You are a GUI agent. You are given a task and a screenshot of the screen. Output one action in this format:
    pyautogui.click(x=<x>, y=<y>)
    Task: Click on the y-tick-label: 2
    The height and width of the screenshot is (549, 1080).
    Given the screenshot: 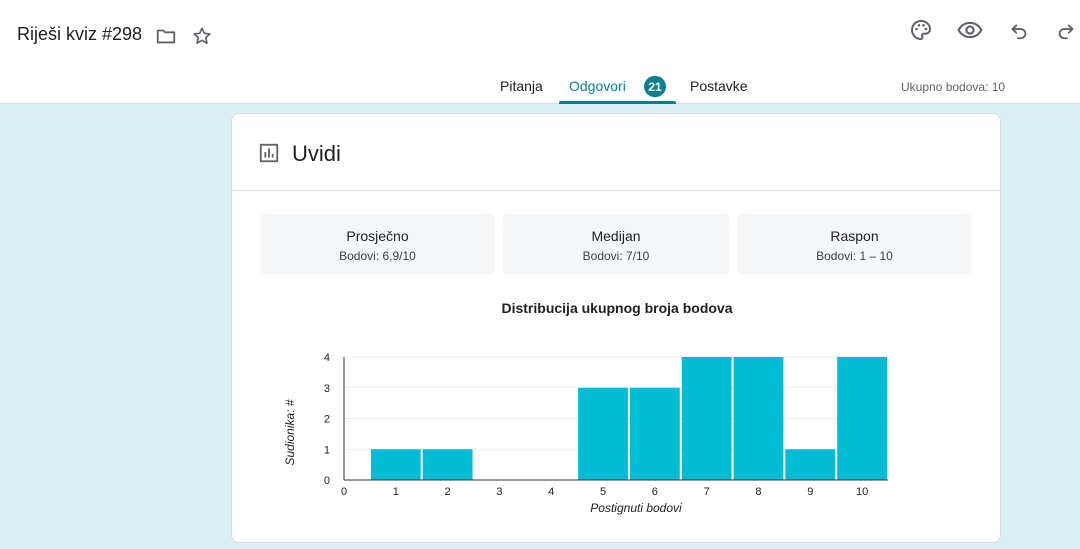 What is the action you would take?
    pyautogui.click(x=327, y=420)
    